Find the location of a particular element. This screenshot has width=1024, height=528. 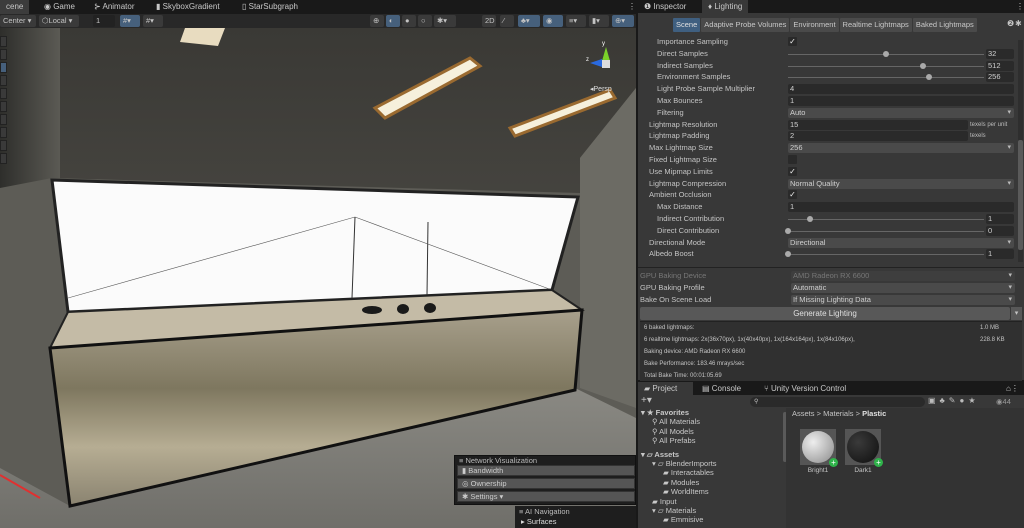

subtab-realtime-lightmaps: Realtime Lightmaps is located at coordinates (875, 25).